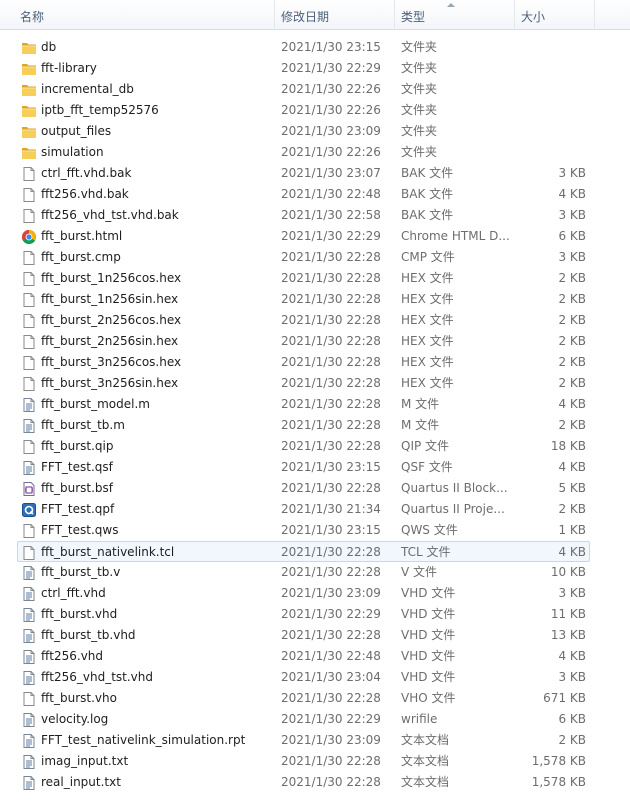  Describe the element at coordinates (29, 489) in the screenshot. I see `quartus-block-icon` at that location.